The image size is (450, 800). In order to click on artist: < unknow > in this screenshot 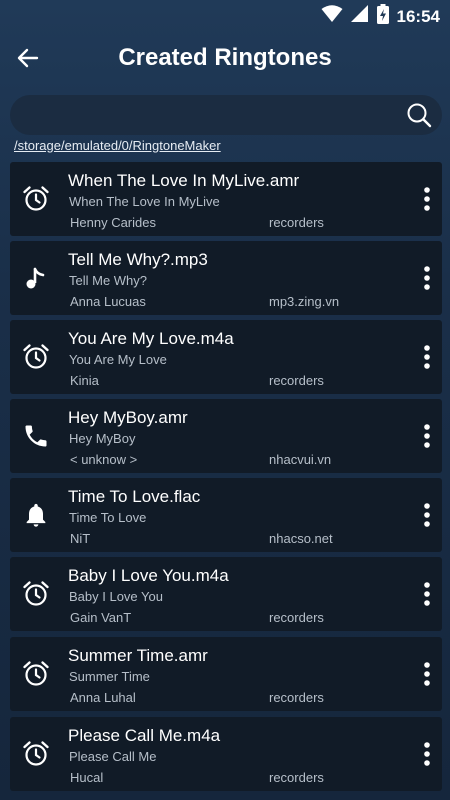, I will do `click(104, 459)`.